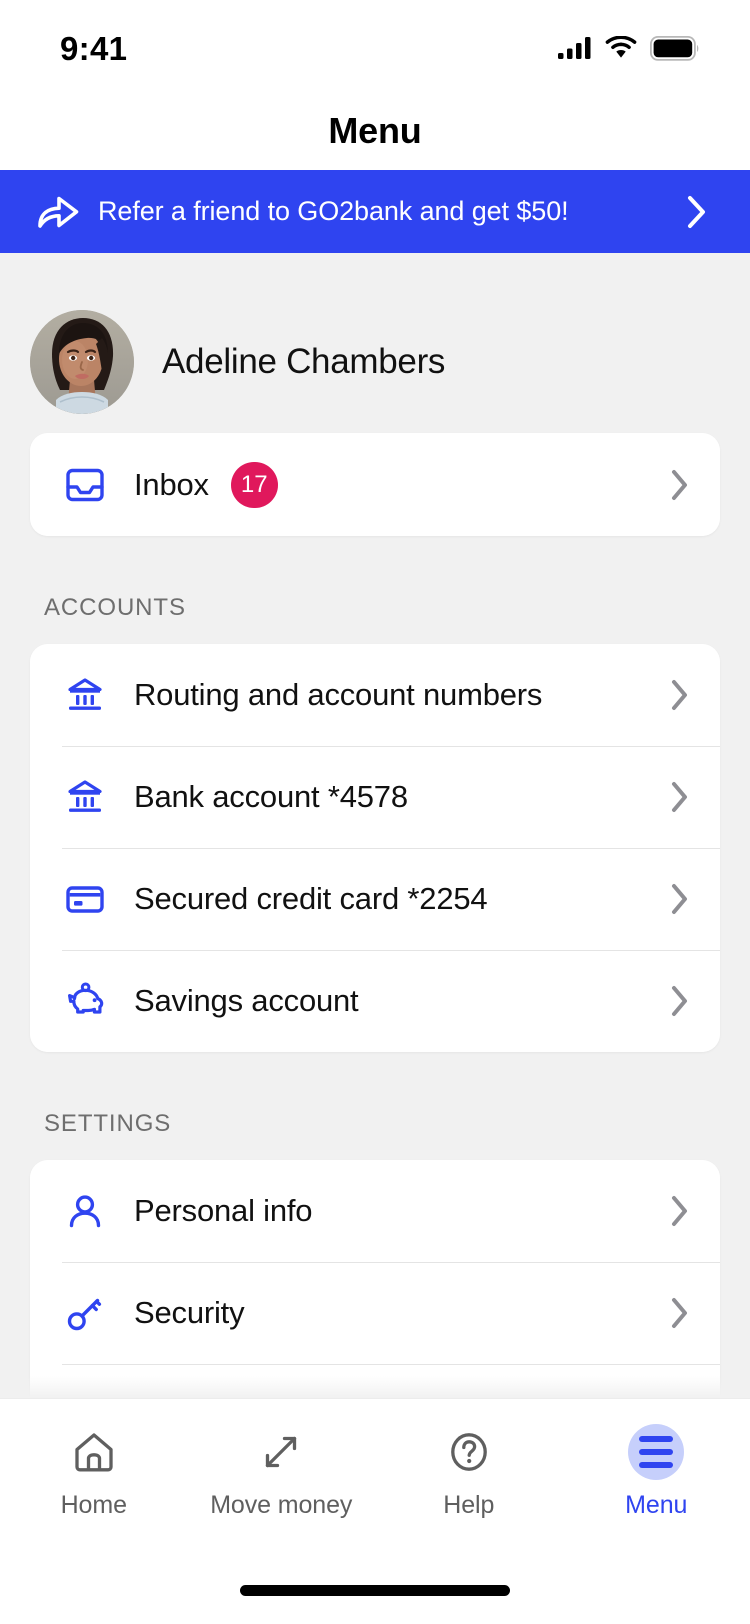  Describe the element at coordinates (402, 484) in the screenshot. I see `inbox-label-group: Inbox 17` at that location.